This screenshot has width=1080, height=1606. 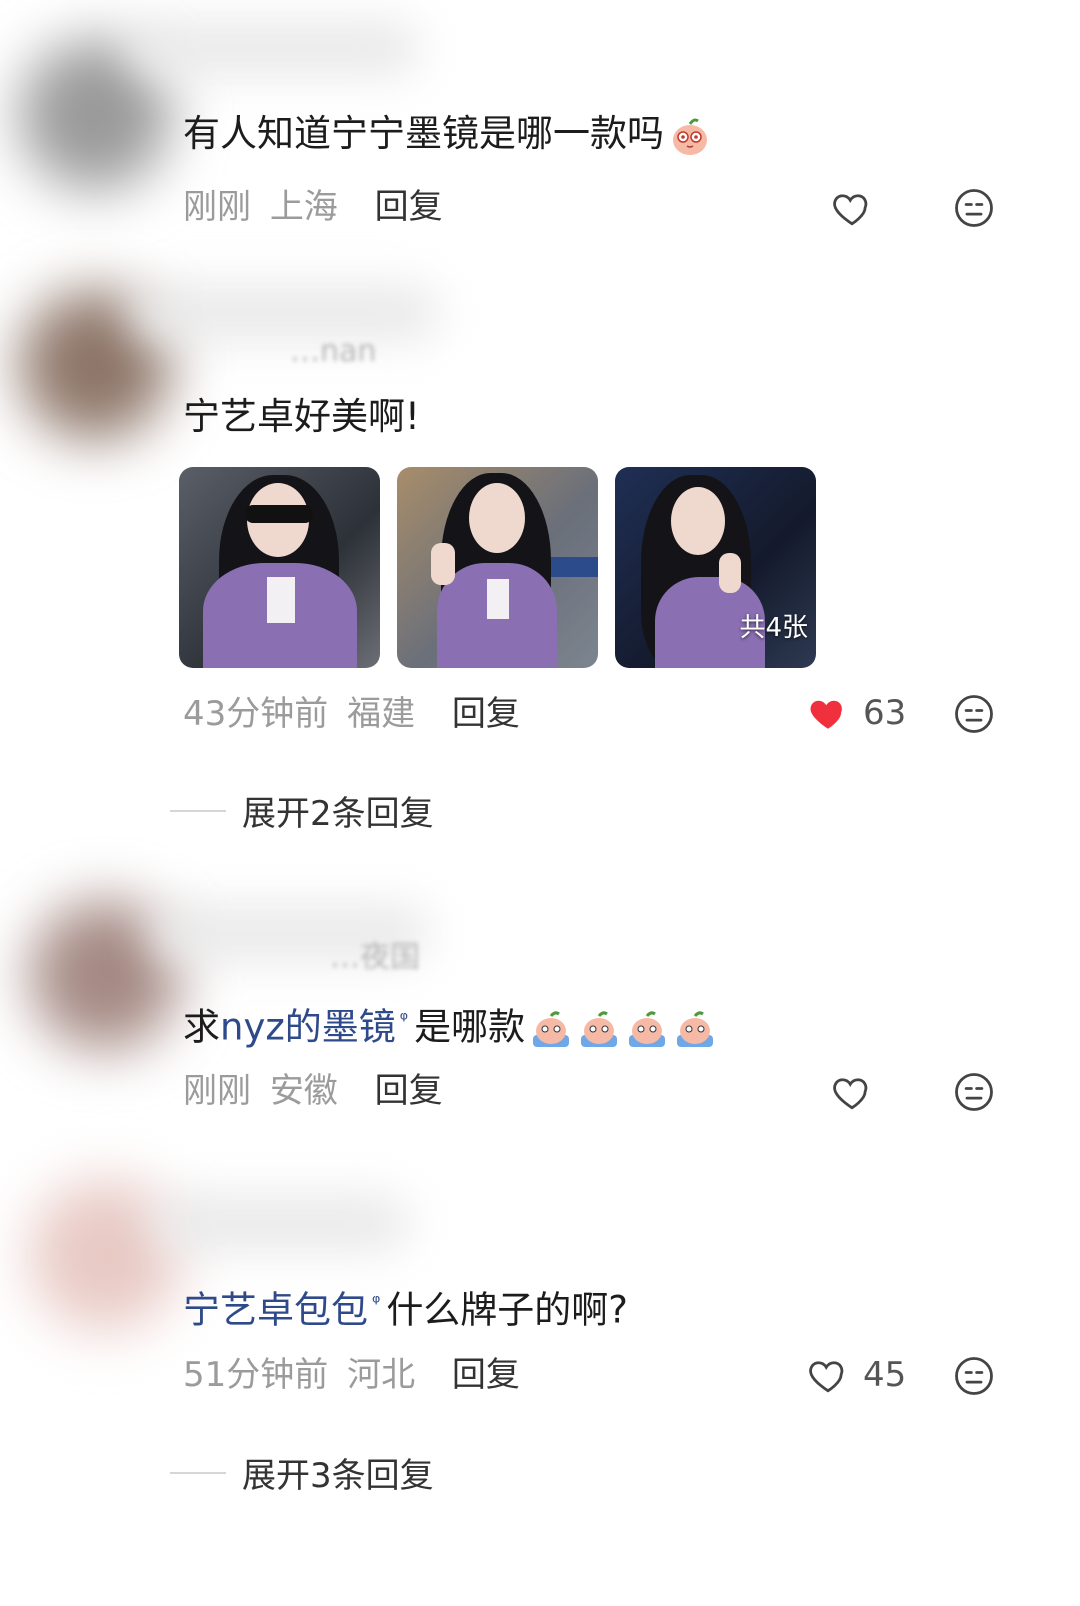 I want to click on comment-meta: 刚刚 安徽 回复, so click(x=313, y=1091).